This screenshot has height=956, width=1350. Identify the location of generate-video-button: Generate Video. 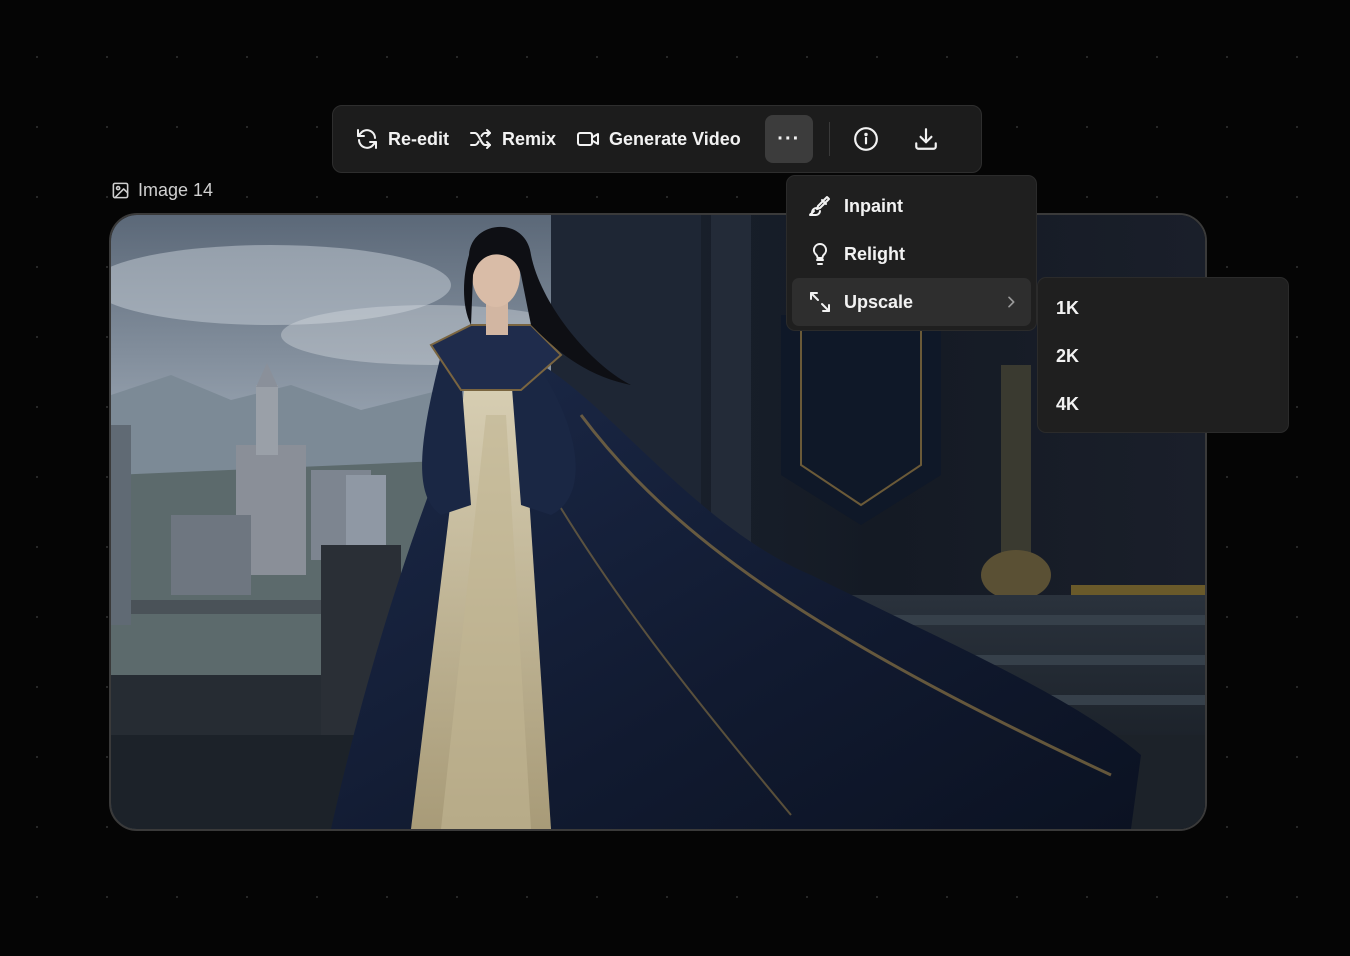
(658, 139).